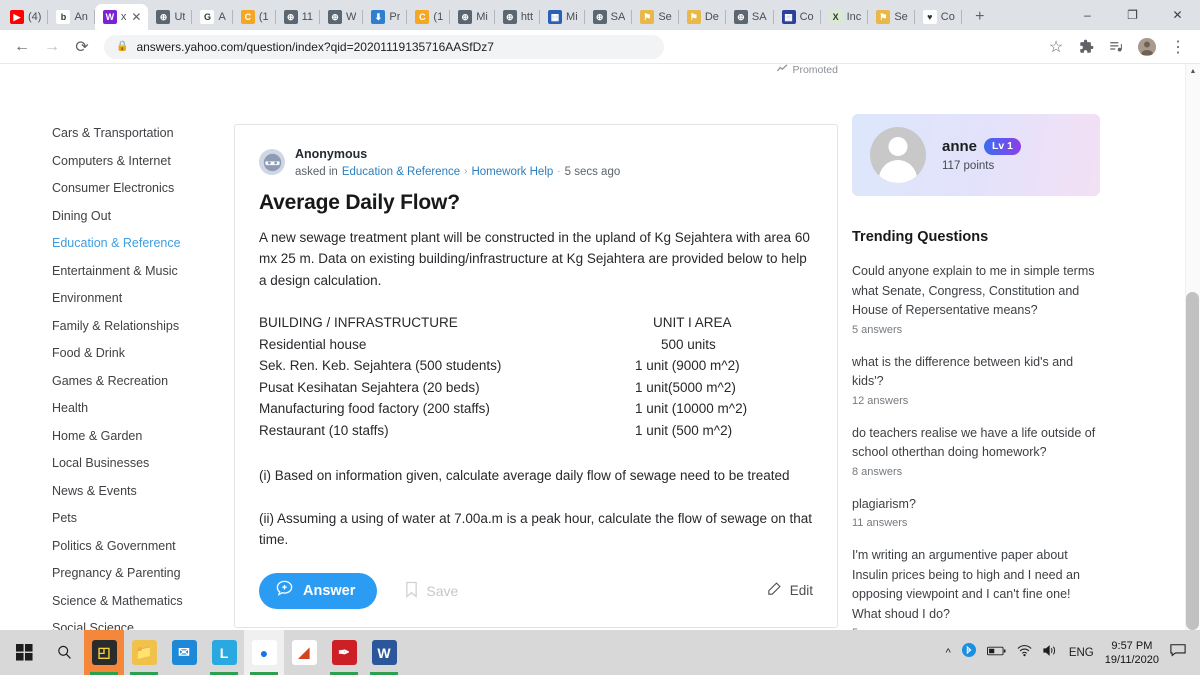 The image size is (1200, 675). I want to click on taskbar-file-explorer-icon: 📁, so click(144, 652).